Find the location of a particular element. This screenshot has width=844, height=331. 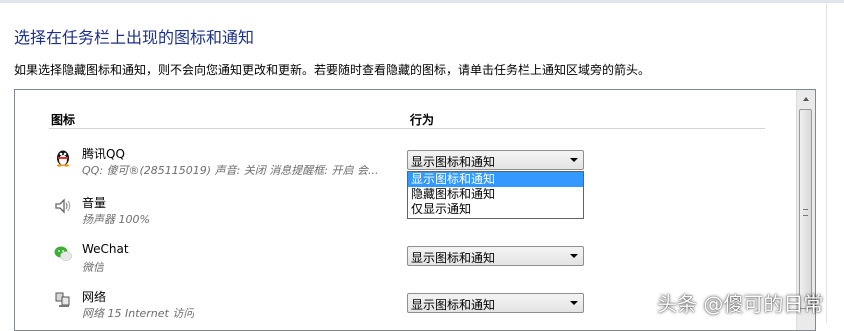

item-name: 网络 is located at coordinates (94, 297).